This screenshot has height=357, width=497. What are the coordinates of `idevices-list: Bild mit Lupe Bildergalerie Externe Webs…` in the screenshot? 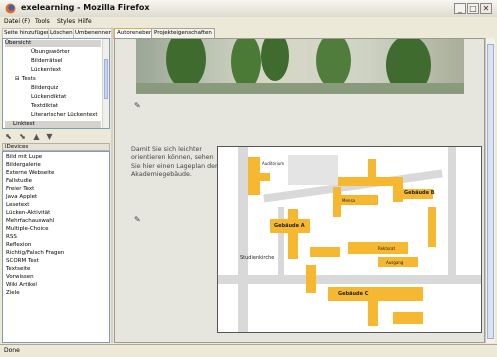 It's located at (56, 247).